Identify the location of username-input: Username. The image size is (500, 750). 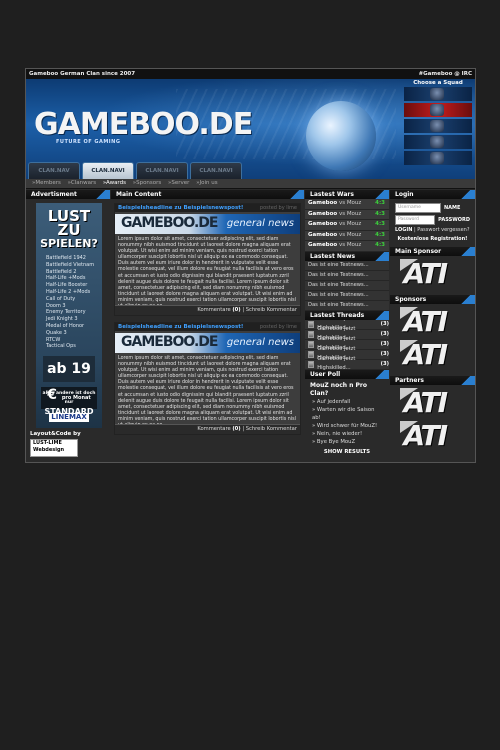
(418, 208).